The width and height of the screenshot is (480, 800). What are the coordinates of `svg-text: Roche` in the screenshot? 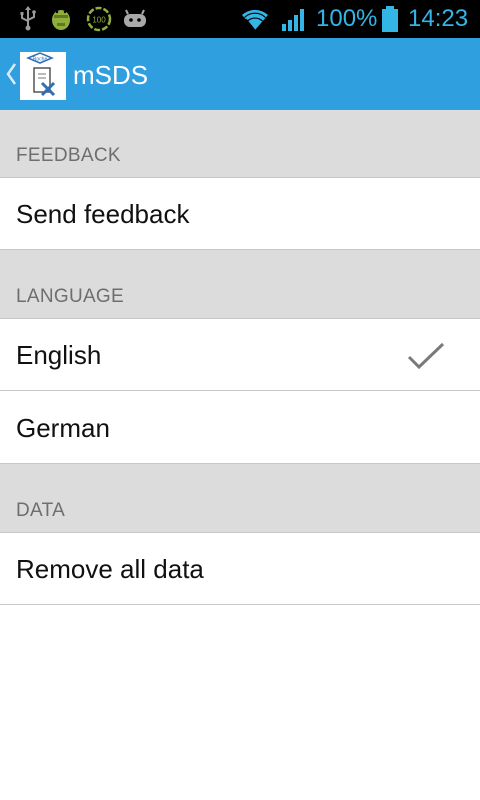 It's located at (40, 59).